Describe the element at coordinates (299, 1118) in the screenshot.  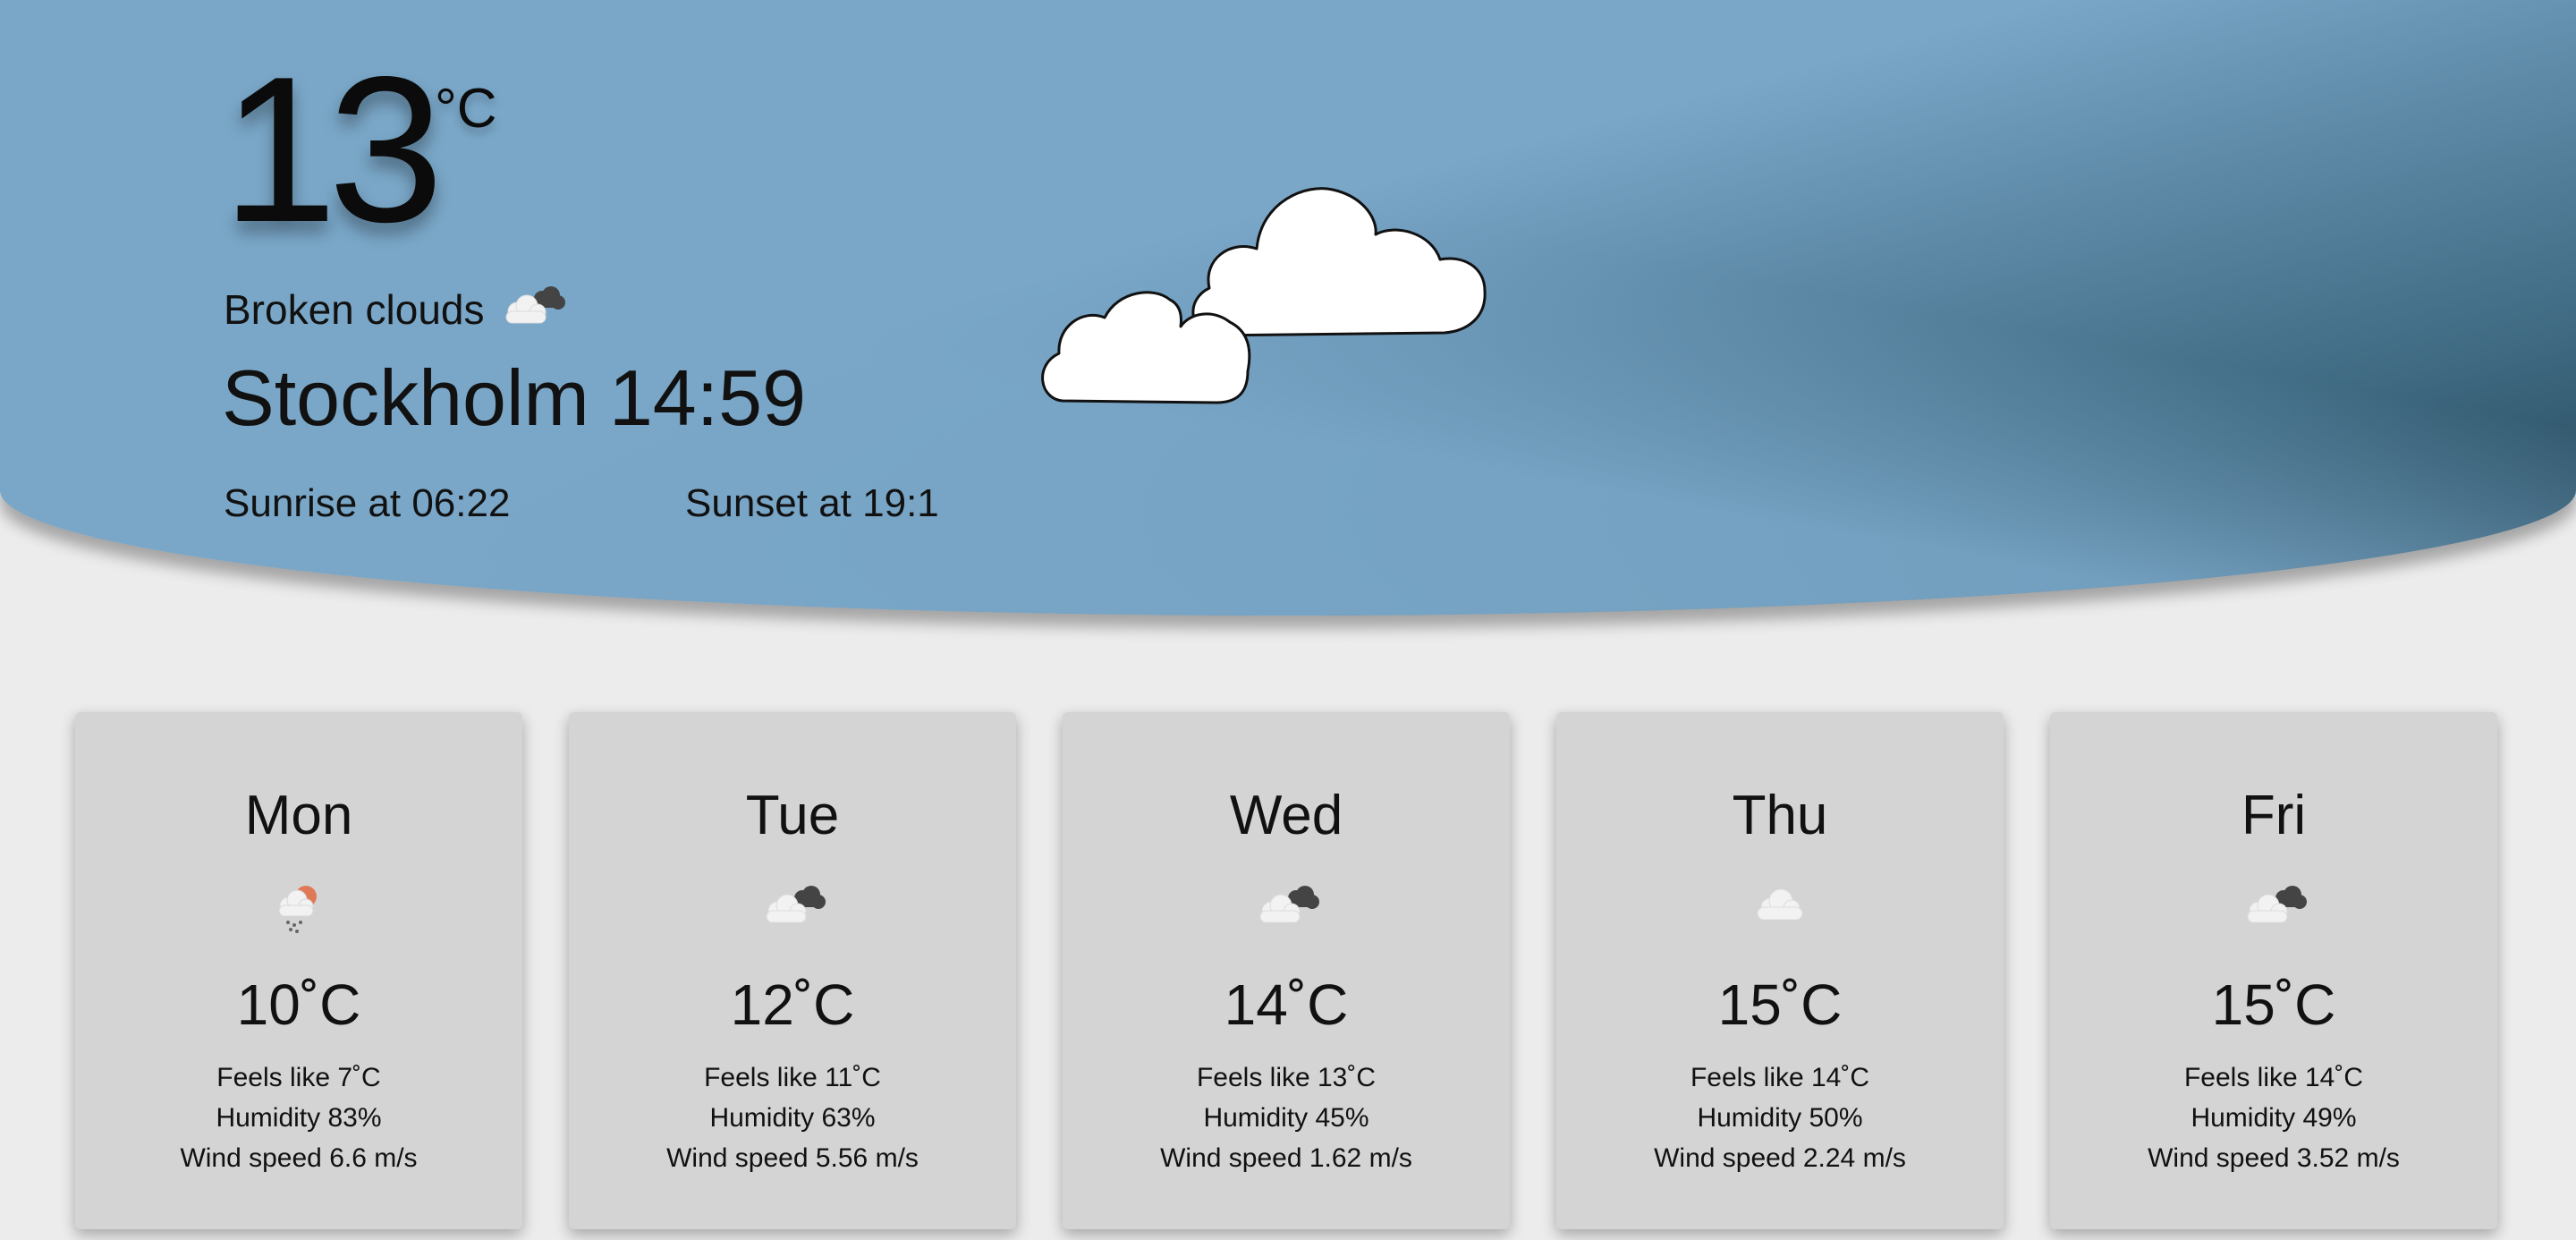
I see `humidity: Humidity 83%` at that location.